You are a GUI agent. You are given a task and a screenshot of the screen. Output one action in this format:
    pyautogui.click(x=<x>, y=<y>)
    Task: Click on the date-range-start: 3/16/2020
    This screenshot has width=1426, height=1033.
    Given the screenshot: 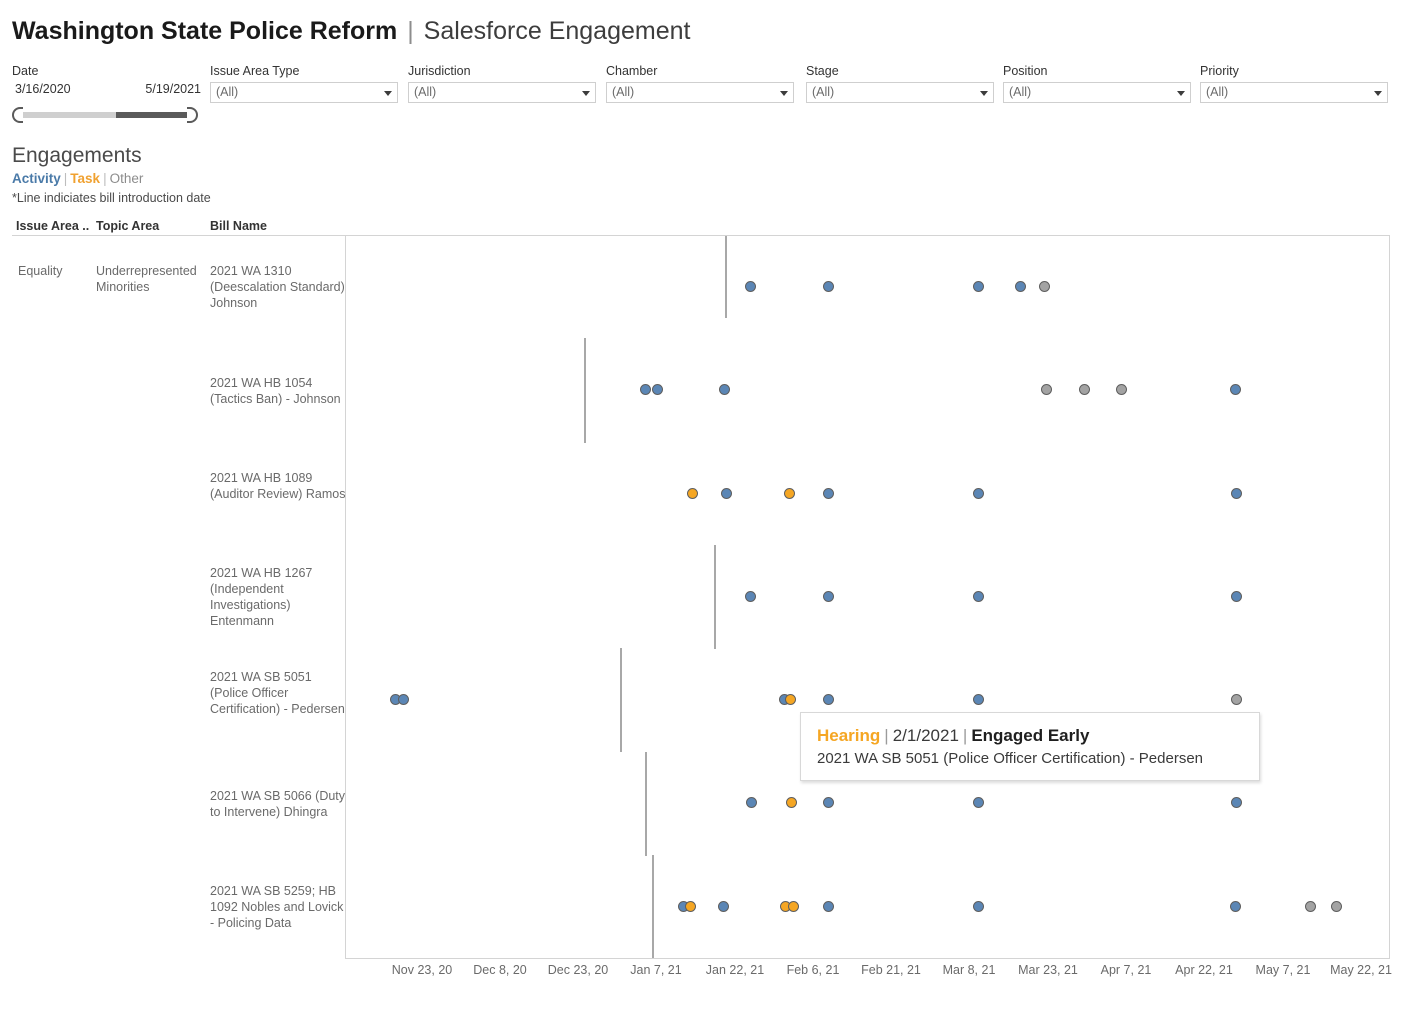 What is the action you would take?
    pyautogui.click(x=43, y=89)
    